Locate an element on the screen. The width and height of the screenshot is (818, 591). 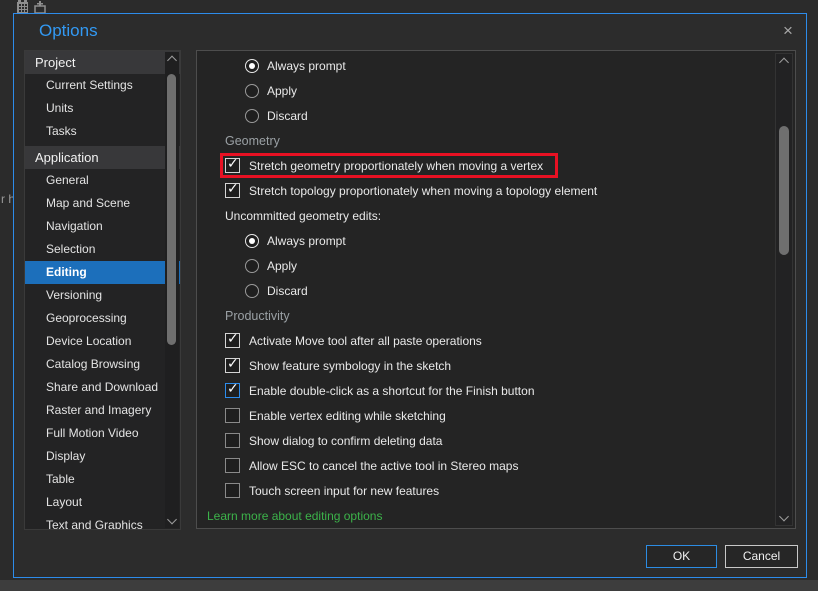
radio-top-always-prompt: Always prompt is located at coordinates (484, 65).